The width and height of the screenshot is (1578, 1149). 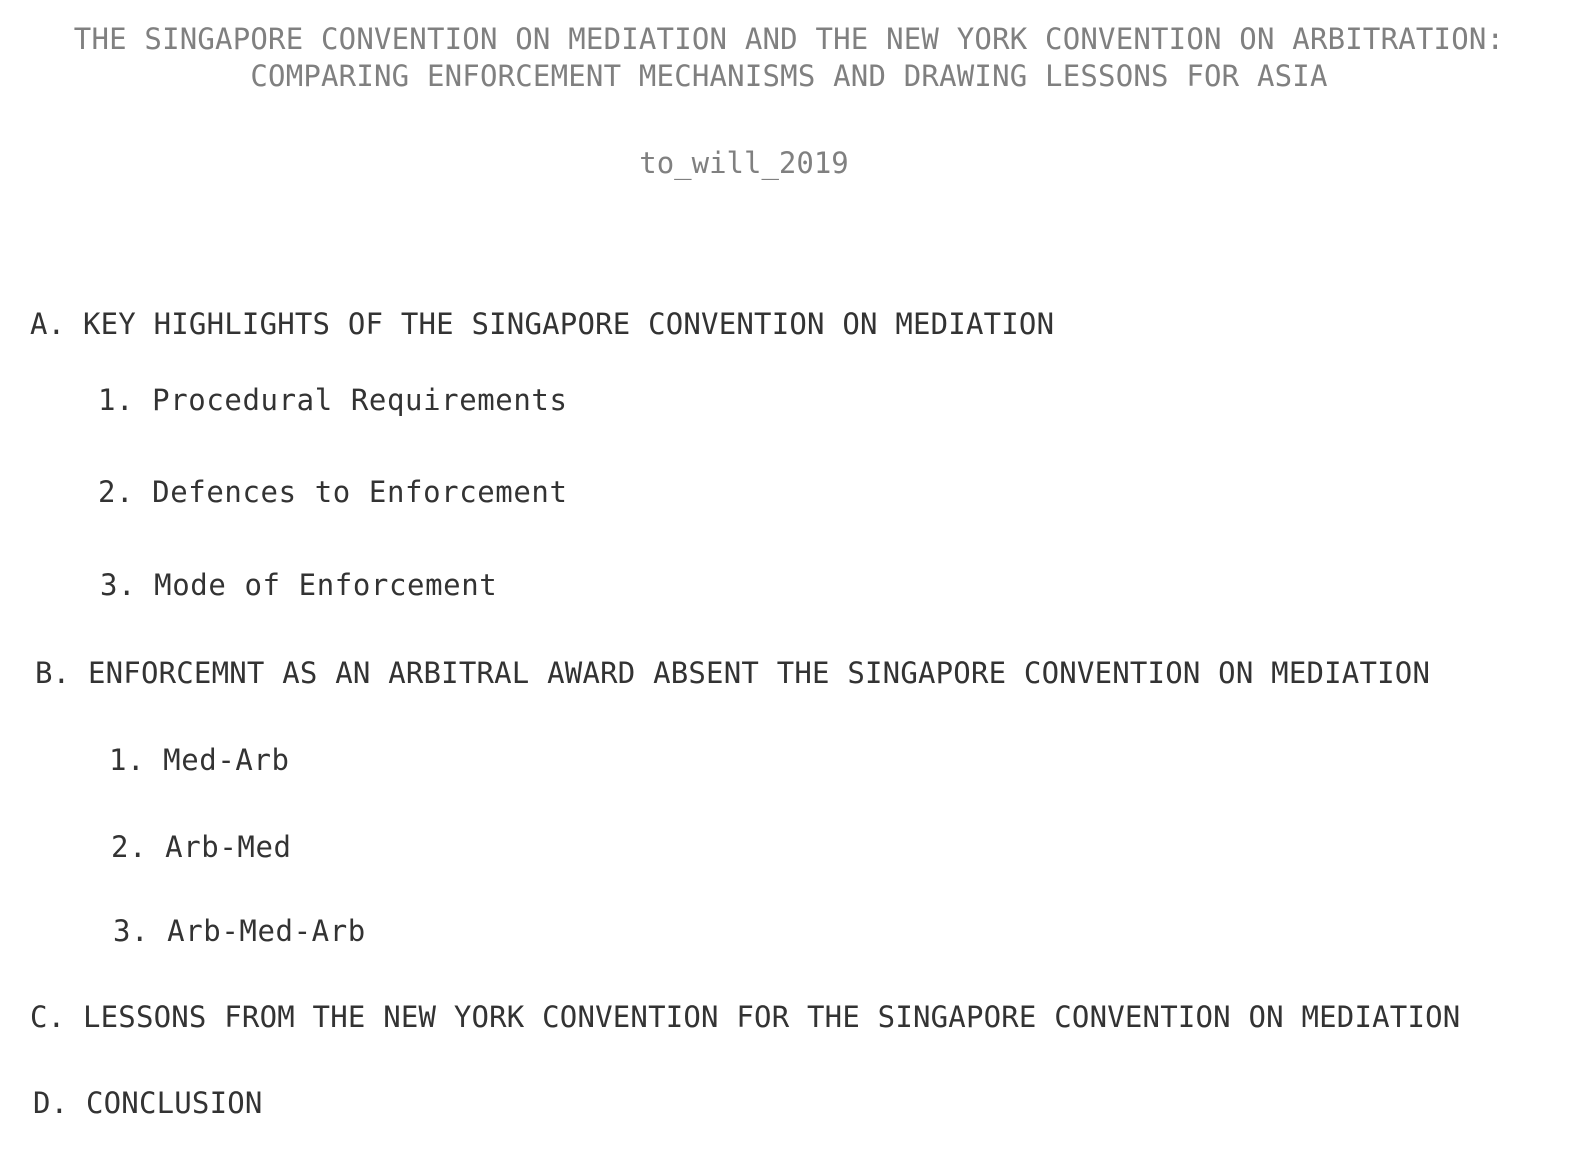 I want to click on section-b-item-3: 3. Arb-Med-Arb, so click(x=239, y=931).